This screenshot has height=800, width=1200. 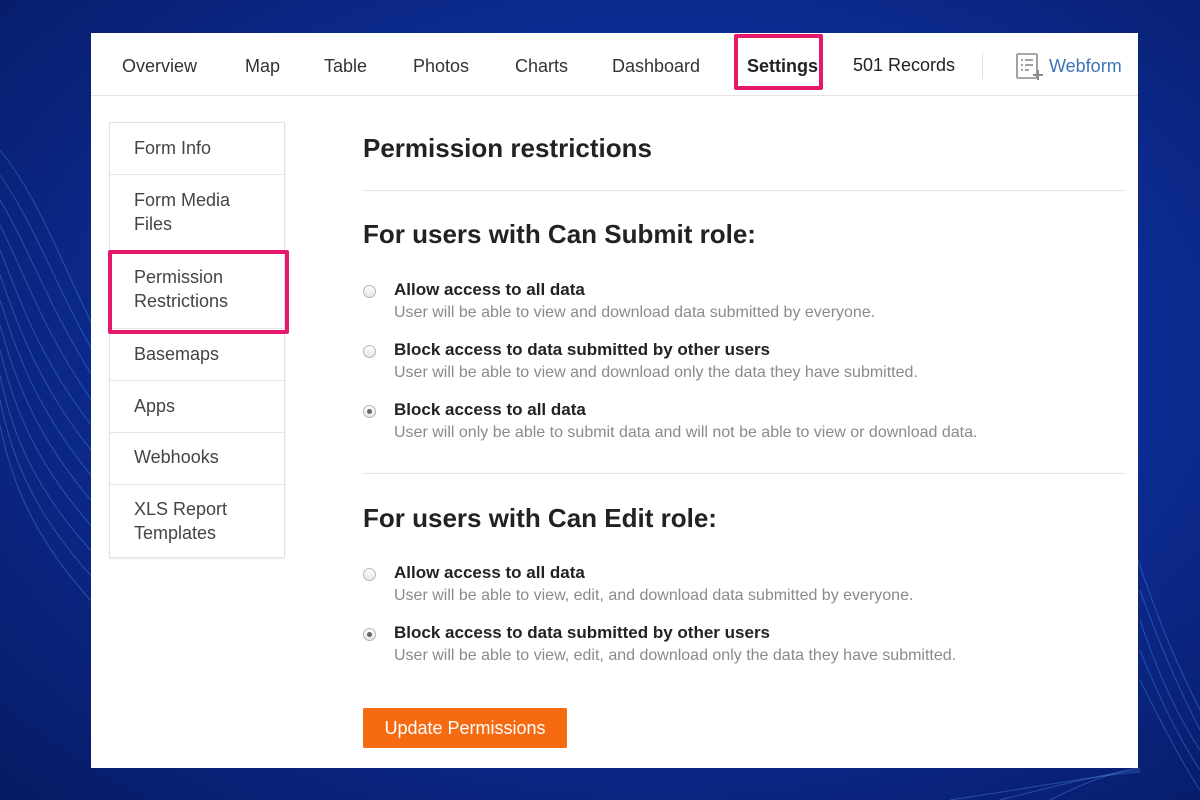 I want to click on sidebar-item-label: XLS Report, so click(x=181, y=509).